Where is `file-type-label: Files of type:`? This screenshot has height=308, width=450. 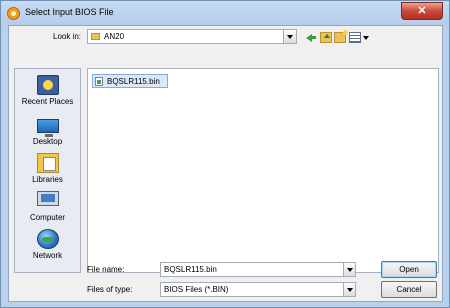
file-type-label: Files of type: is located at coordinates (110, 289).